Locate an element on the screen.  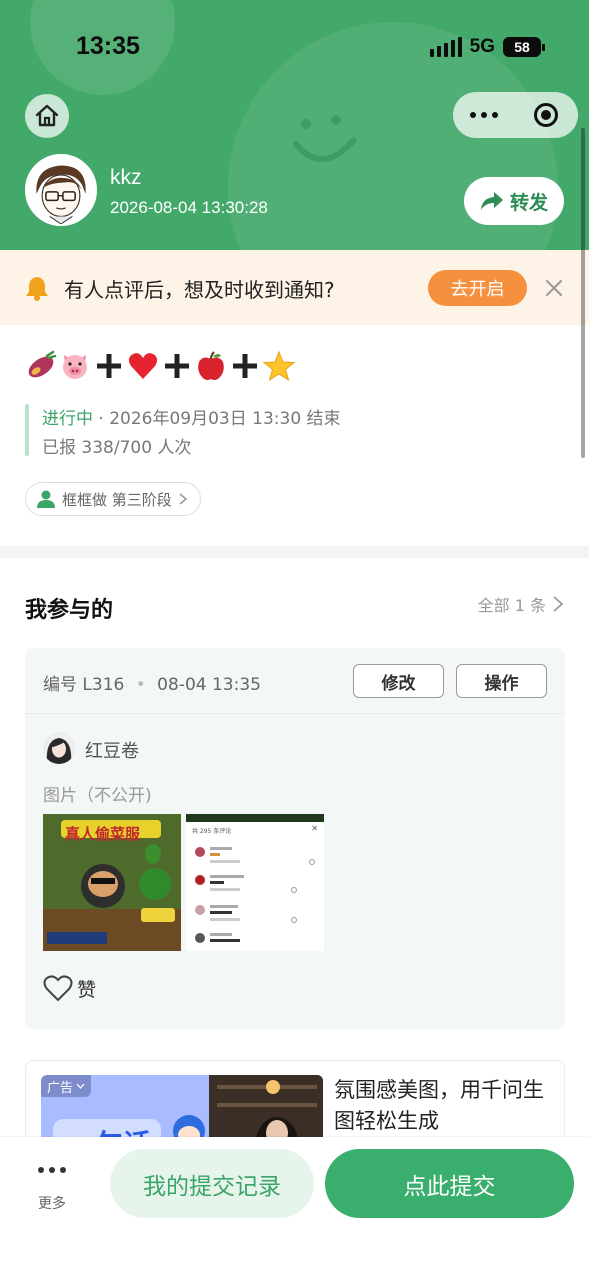
more-label: 更多 is located at coordinates (52, 1204).